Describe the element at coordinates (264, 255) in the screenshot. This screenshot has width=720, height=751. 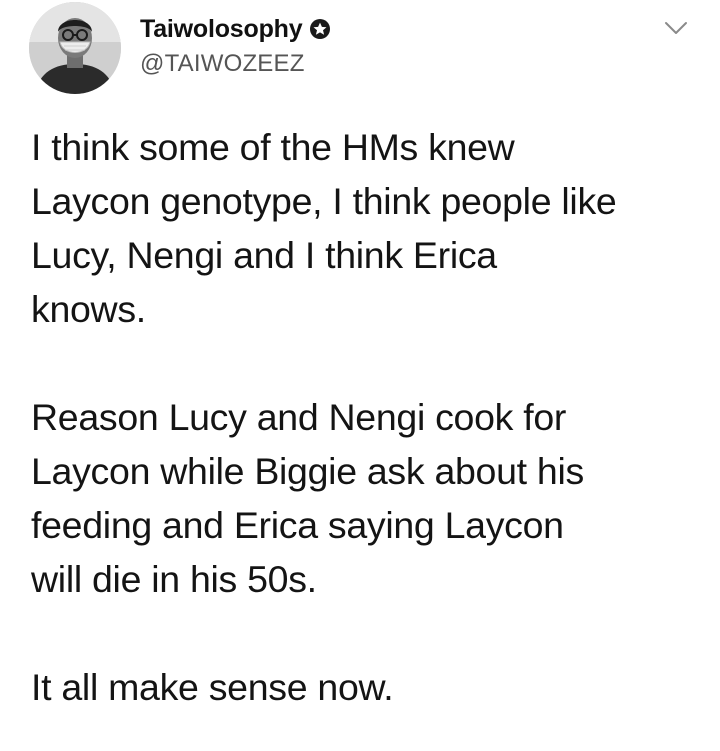
I see `tweet-text-line: Lucy, Nengi and I think Erica` at that location.